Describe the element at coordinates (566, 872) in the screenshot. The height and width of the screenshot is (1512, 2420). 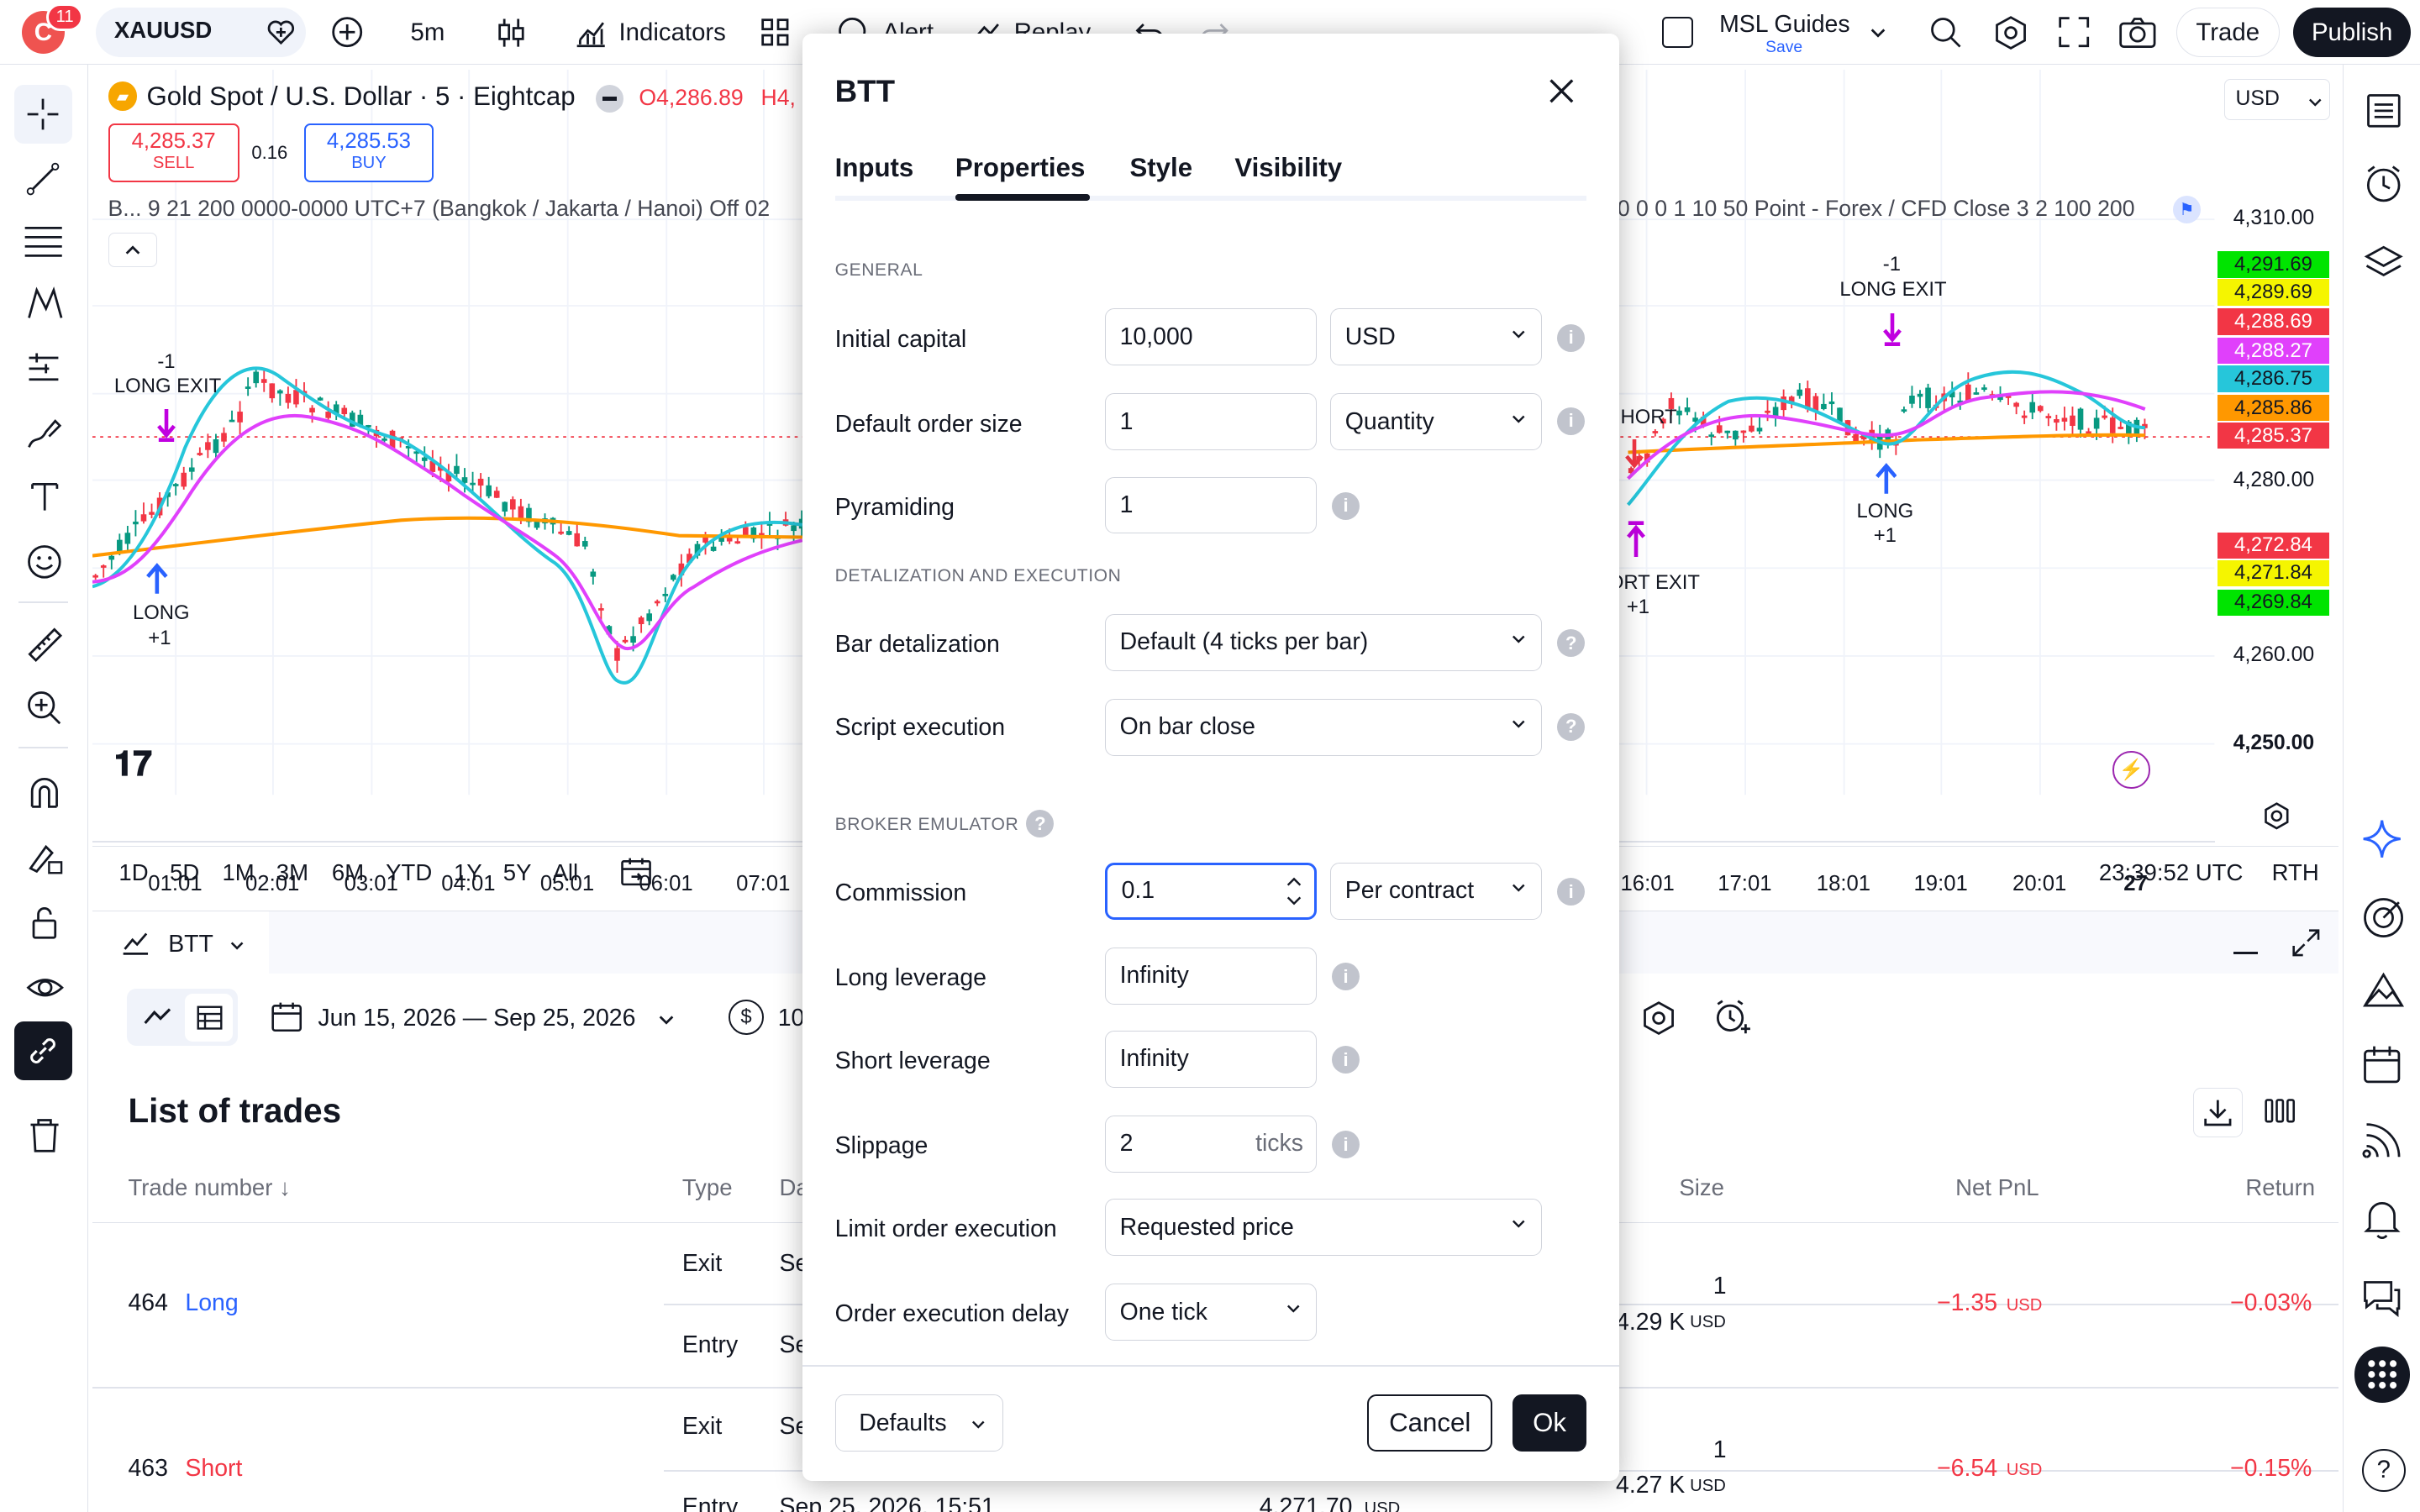
I see `range-all: All` at that location.